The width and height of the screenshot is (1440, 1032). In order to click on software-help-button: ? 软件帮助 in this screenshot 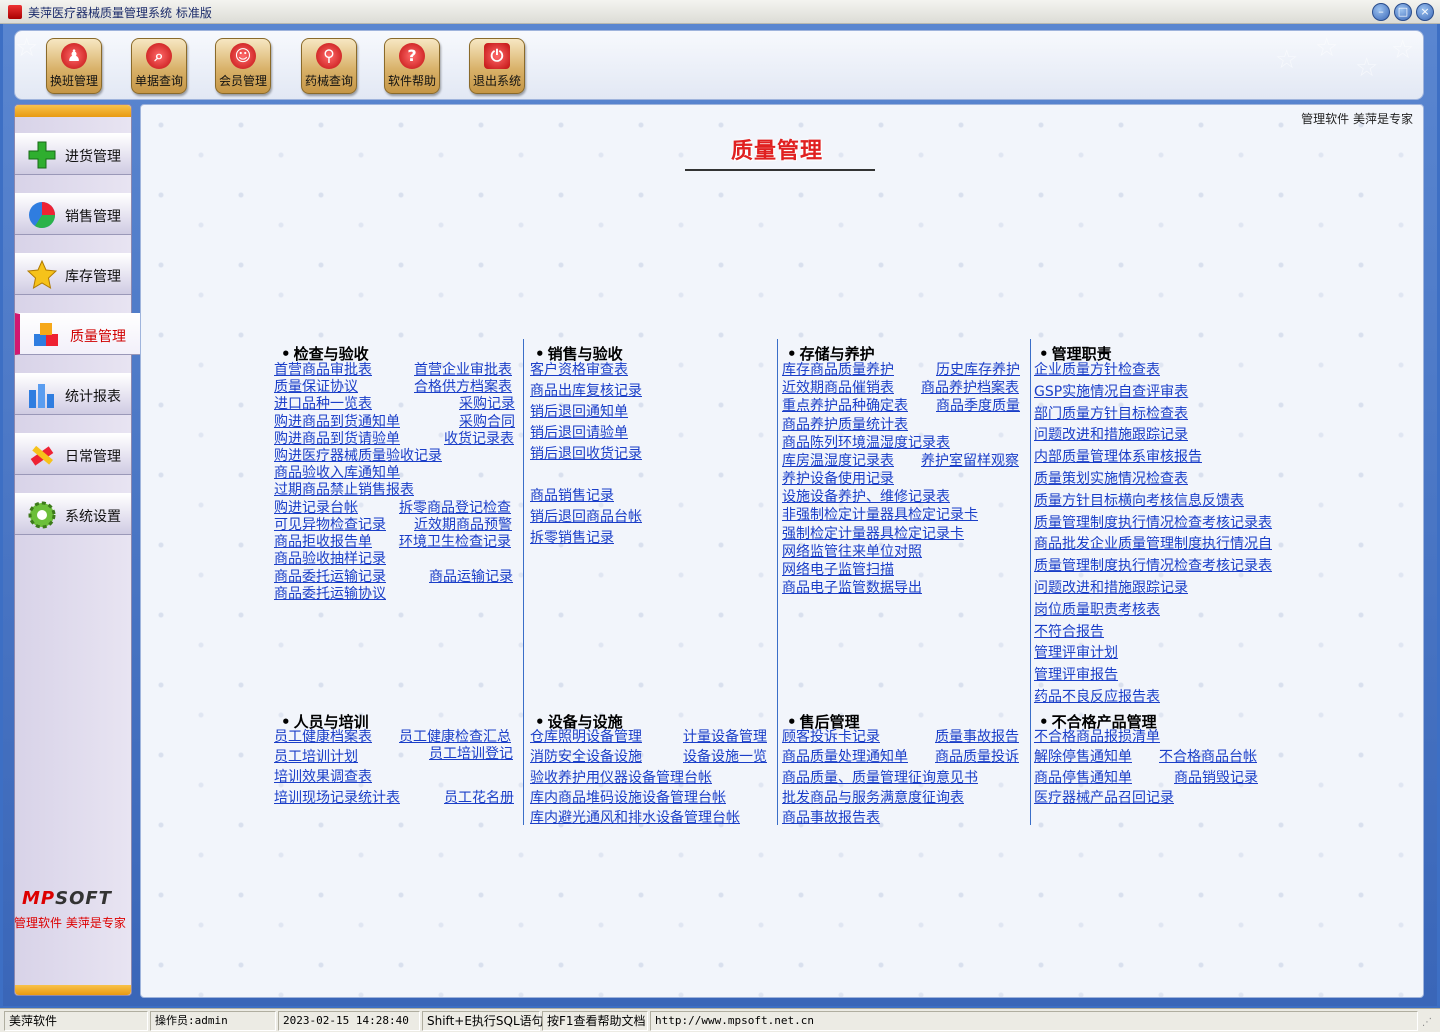, I will do `click(412, 66)`.